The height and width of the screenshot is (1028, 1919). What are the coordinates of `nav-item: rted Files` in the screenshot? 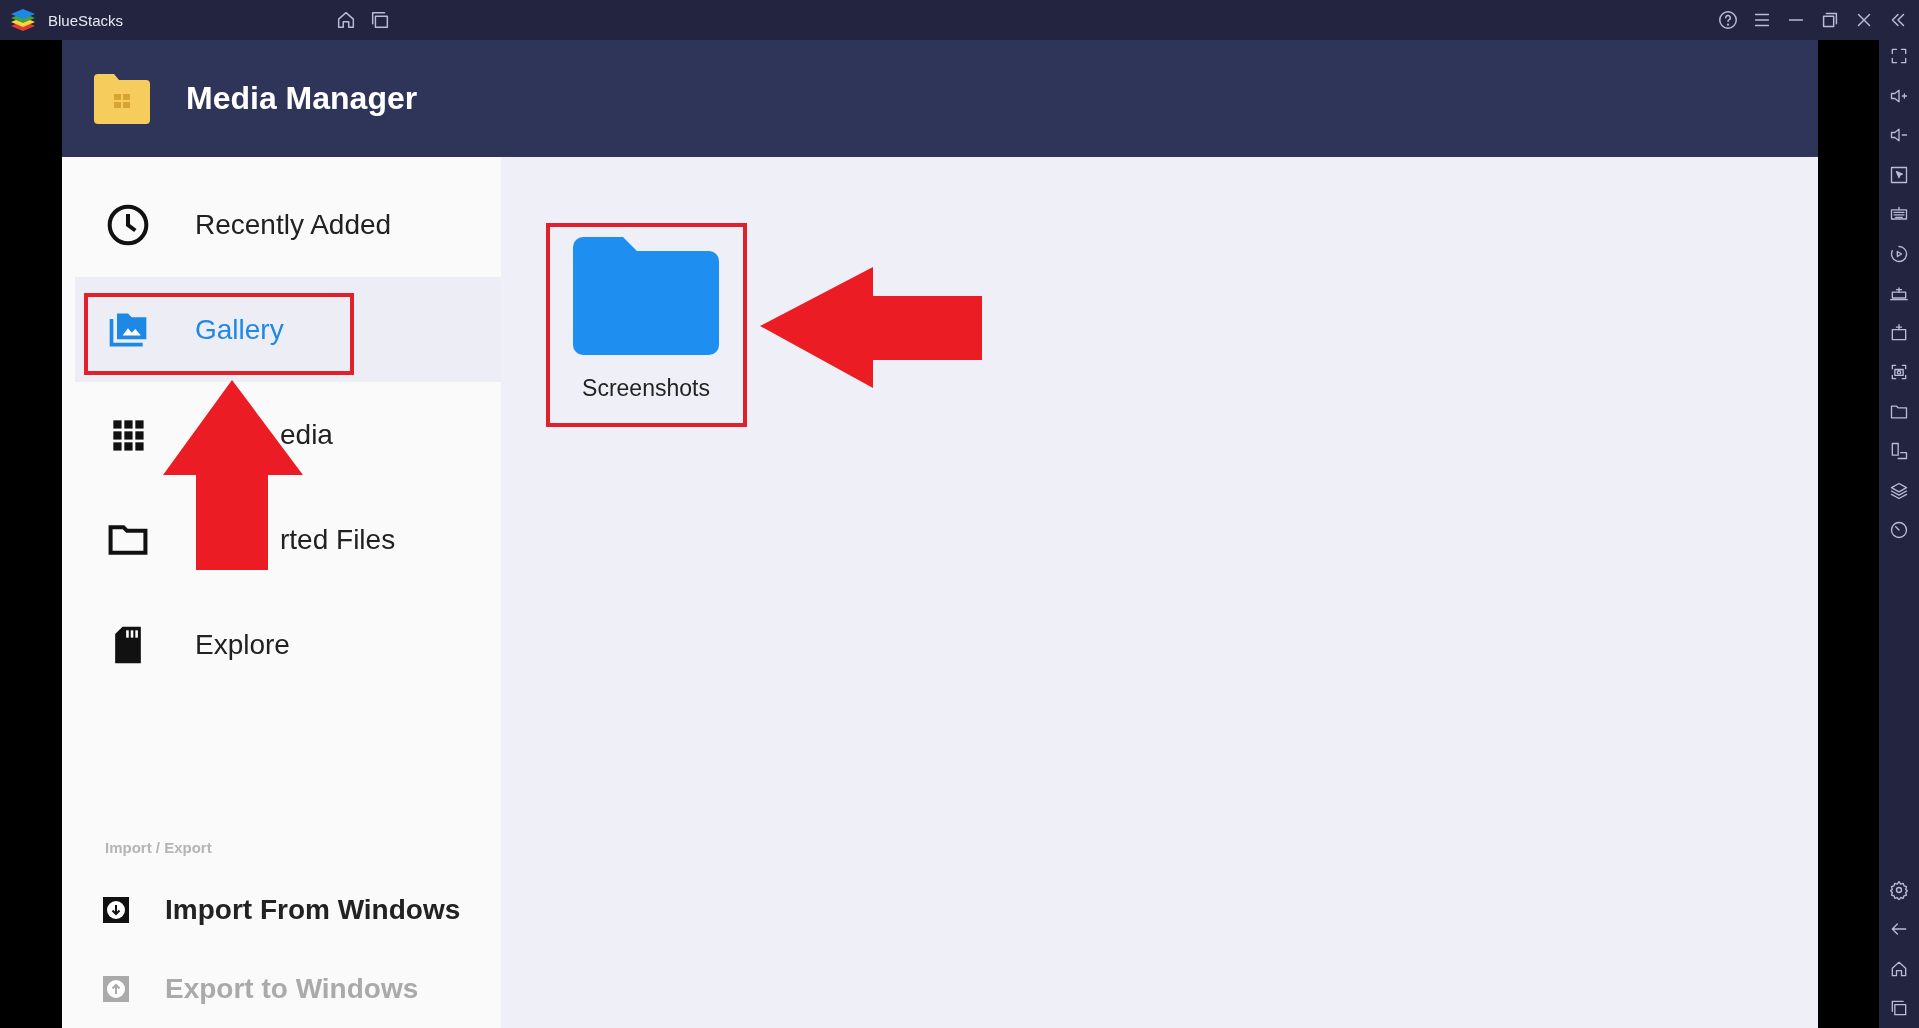 It's located at (288, 539).